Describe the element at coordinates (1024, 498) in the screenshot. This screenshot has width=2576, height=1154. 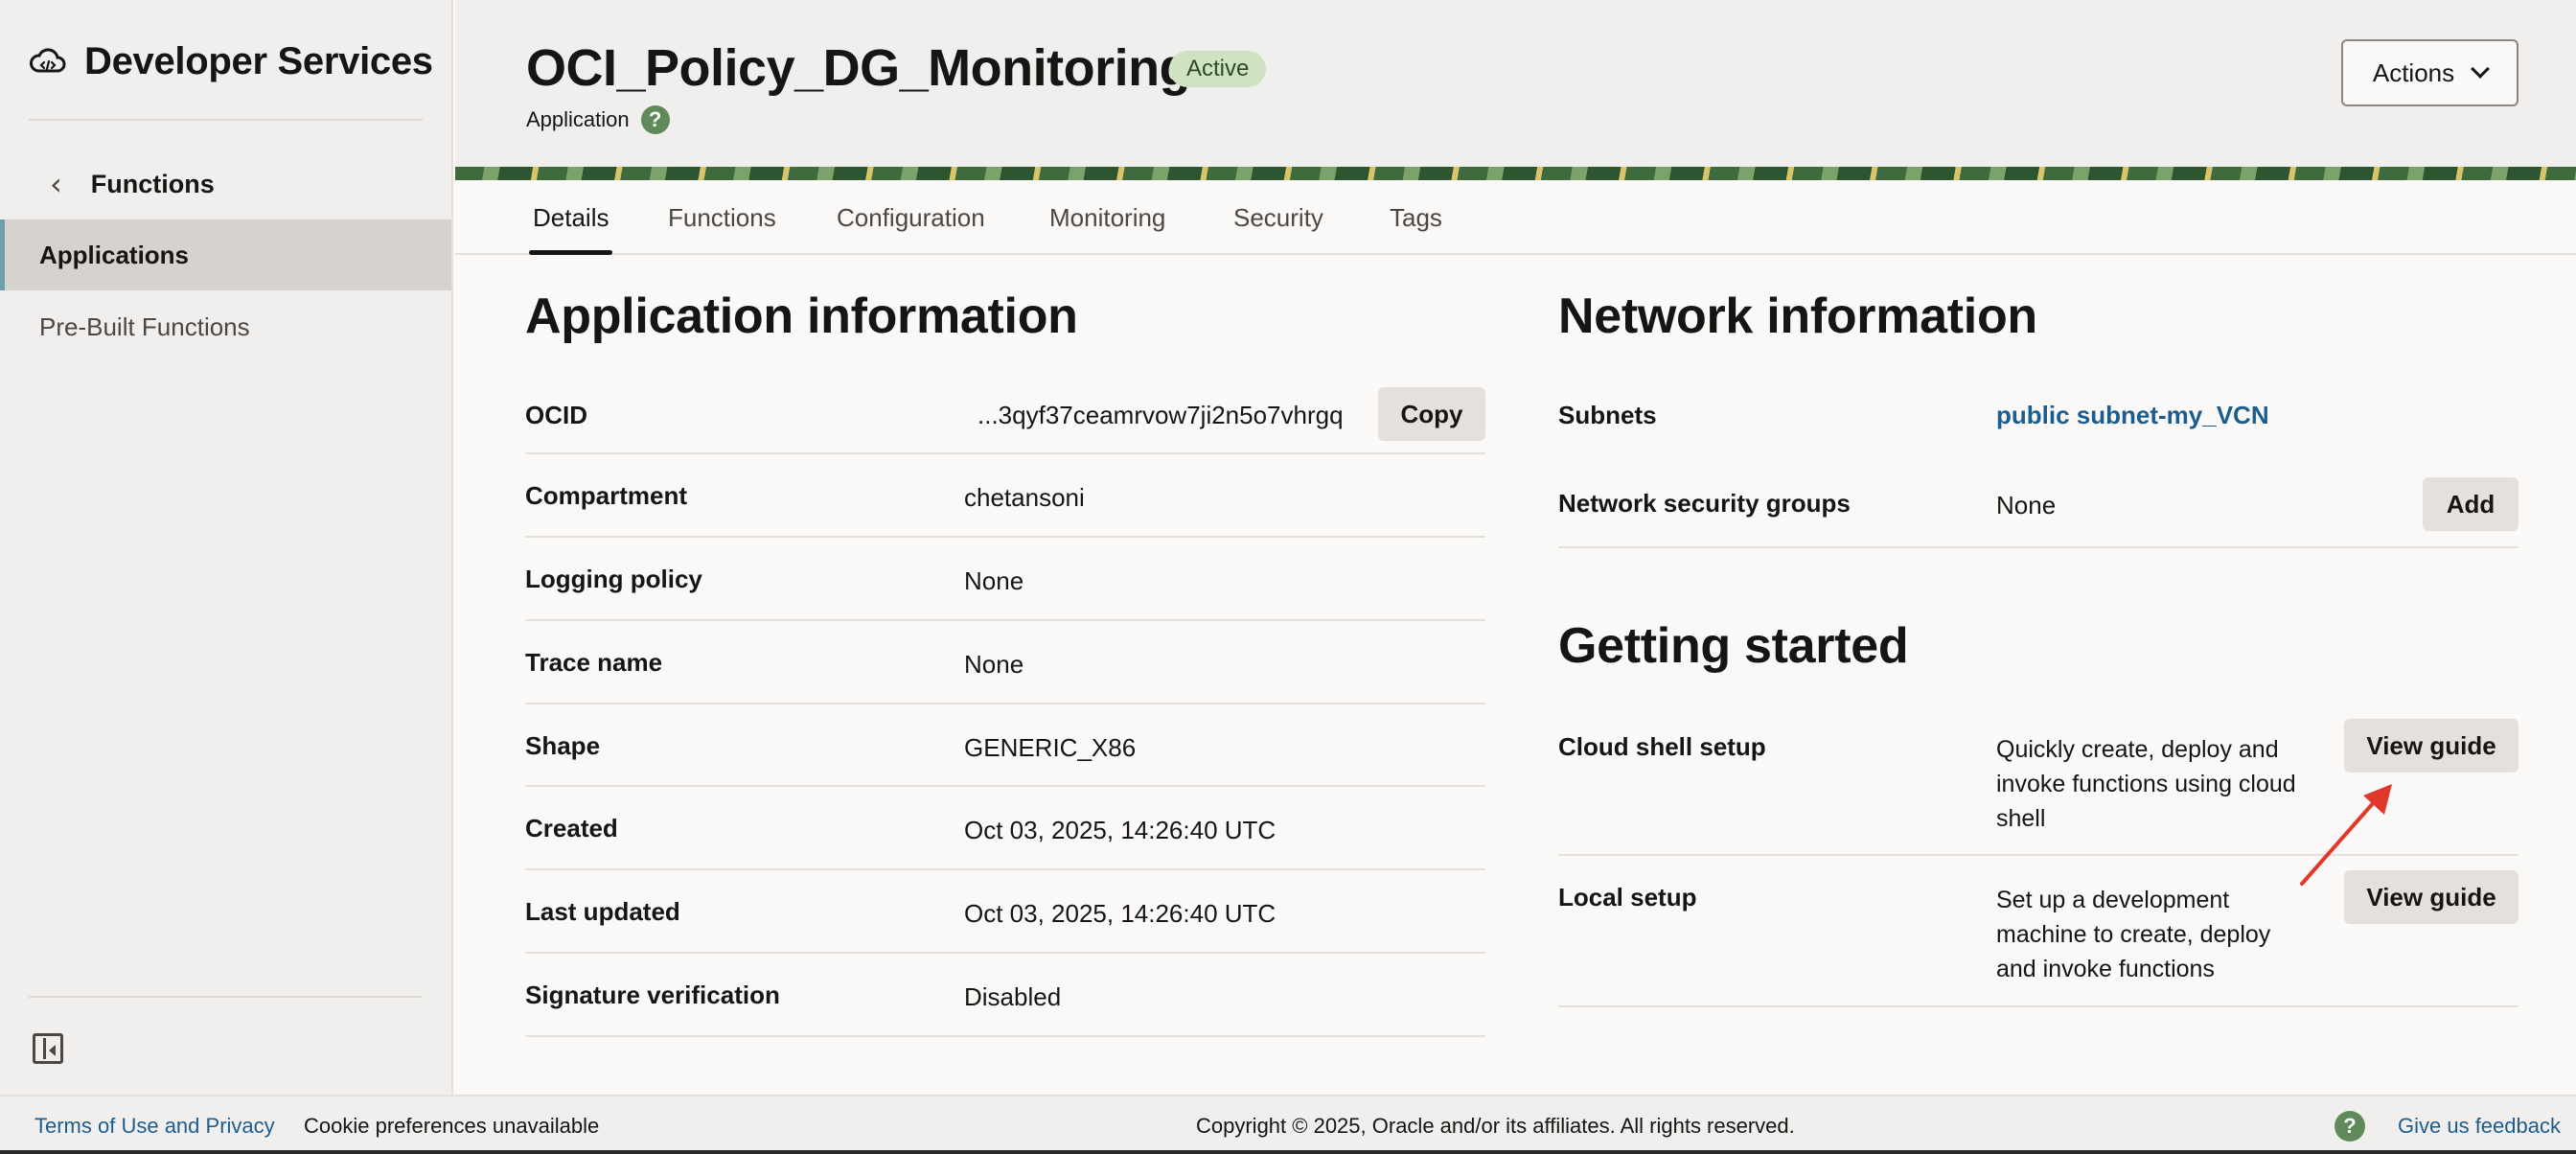
I see `row-value: chetansoni` at that location.